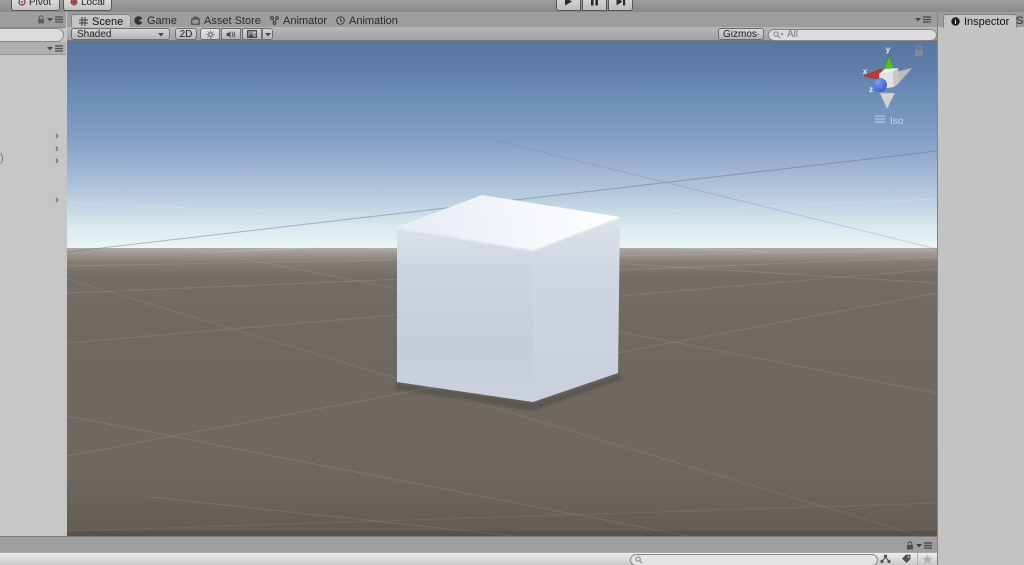 The width and height of the screenshot is (1024, 565). I want to click on gizmos-dropdown: Gizmos, so click(741, 34).